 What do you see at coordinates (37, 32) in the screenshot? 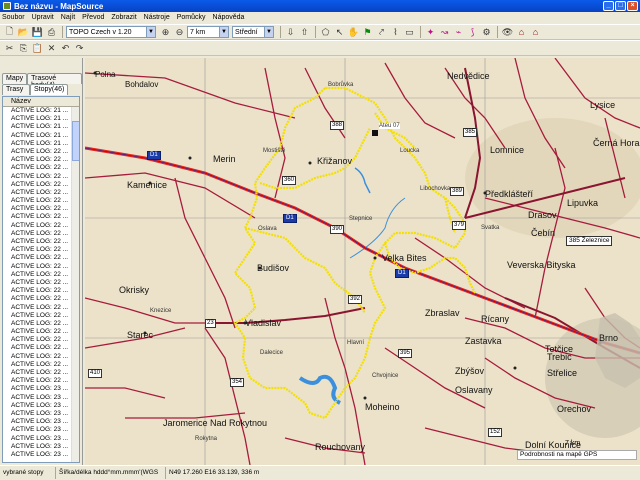
I see `save-icon: 💾` at bounding box center [37, 32].